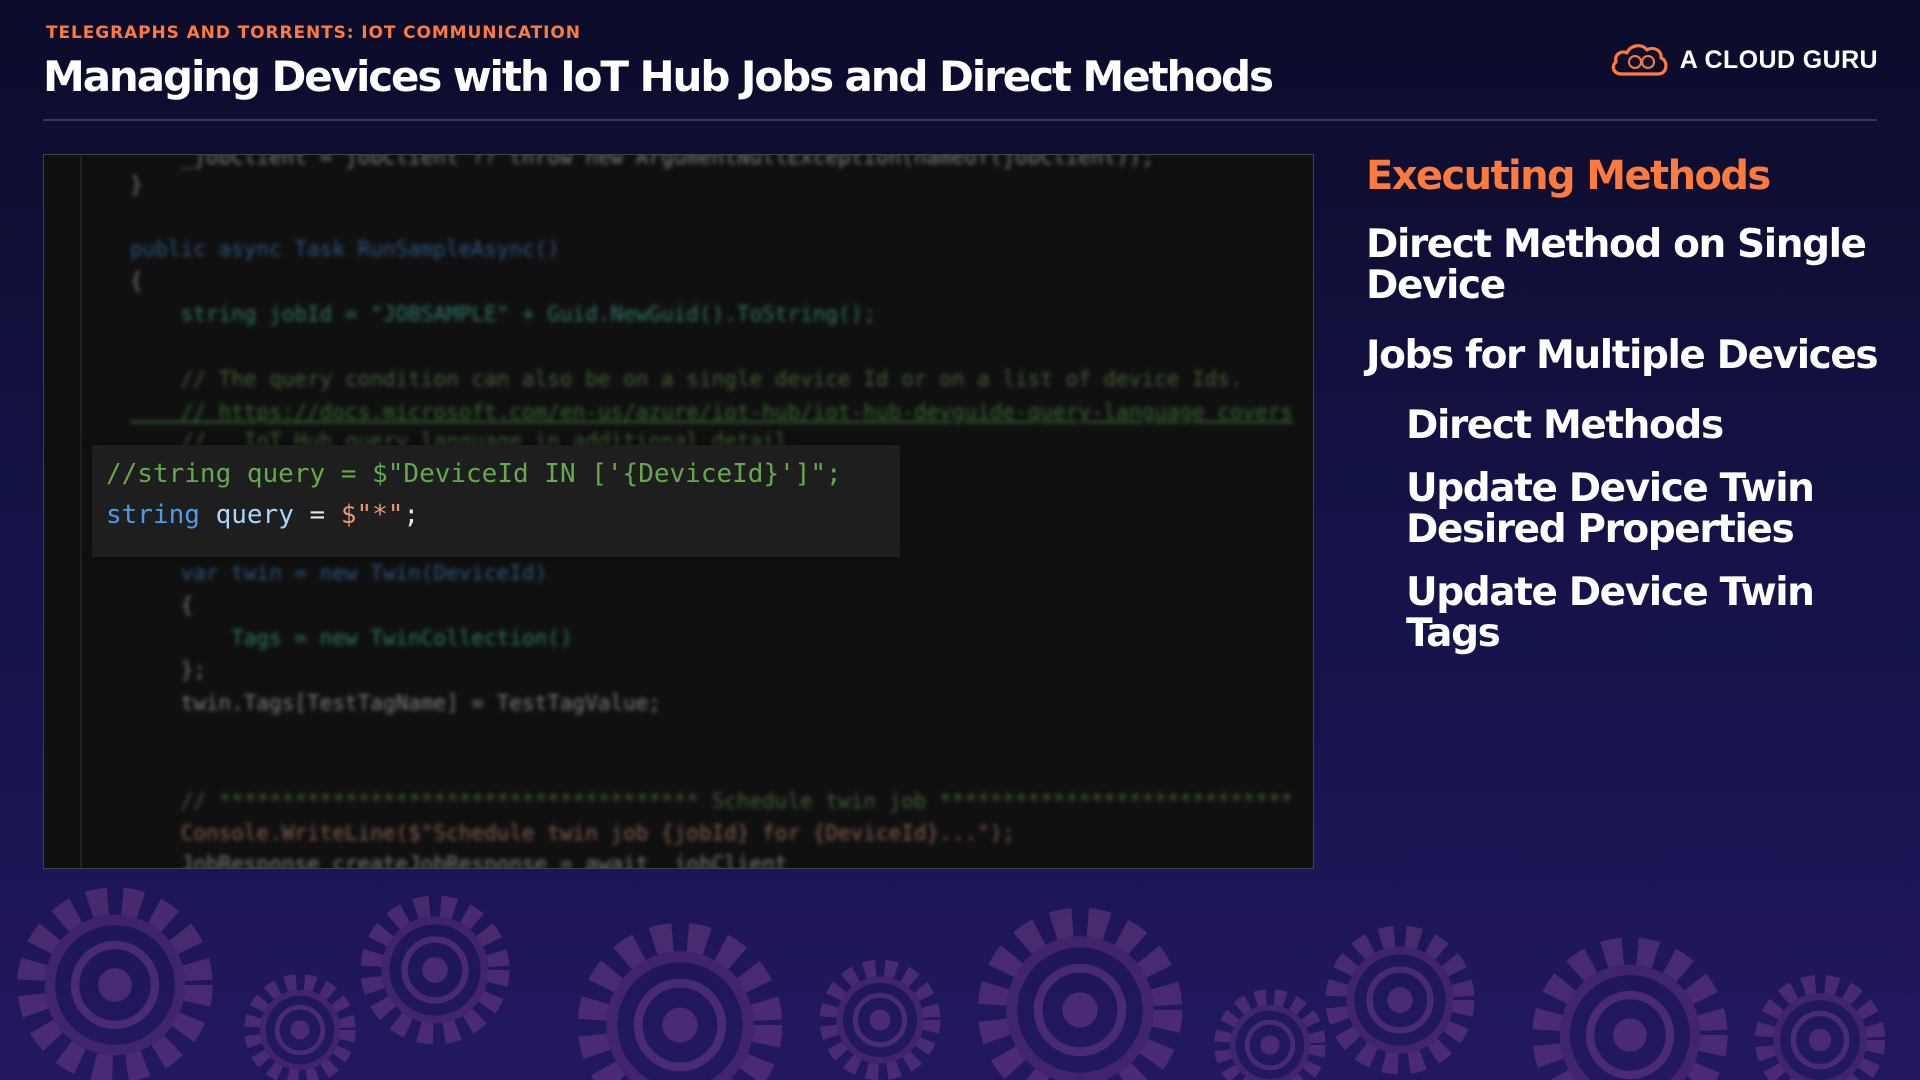 This screenshot has height=1080, width=1920. I want to click on brand-logo: A CLOUD GURU, so click(1743, 60).